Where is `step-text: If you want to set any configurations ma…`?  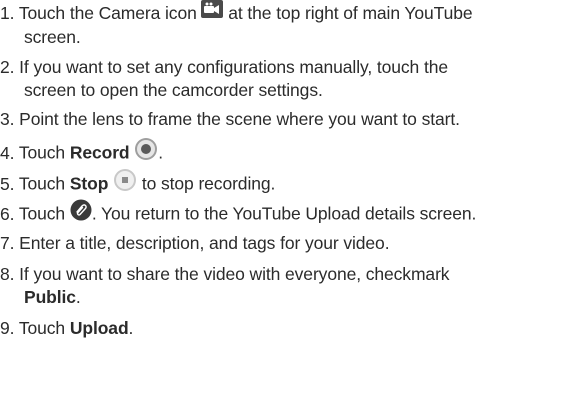 step-text: If you want to set any configurations ma… is located at coordinates (233, 67).